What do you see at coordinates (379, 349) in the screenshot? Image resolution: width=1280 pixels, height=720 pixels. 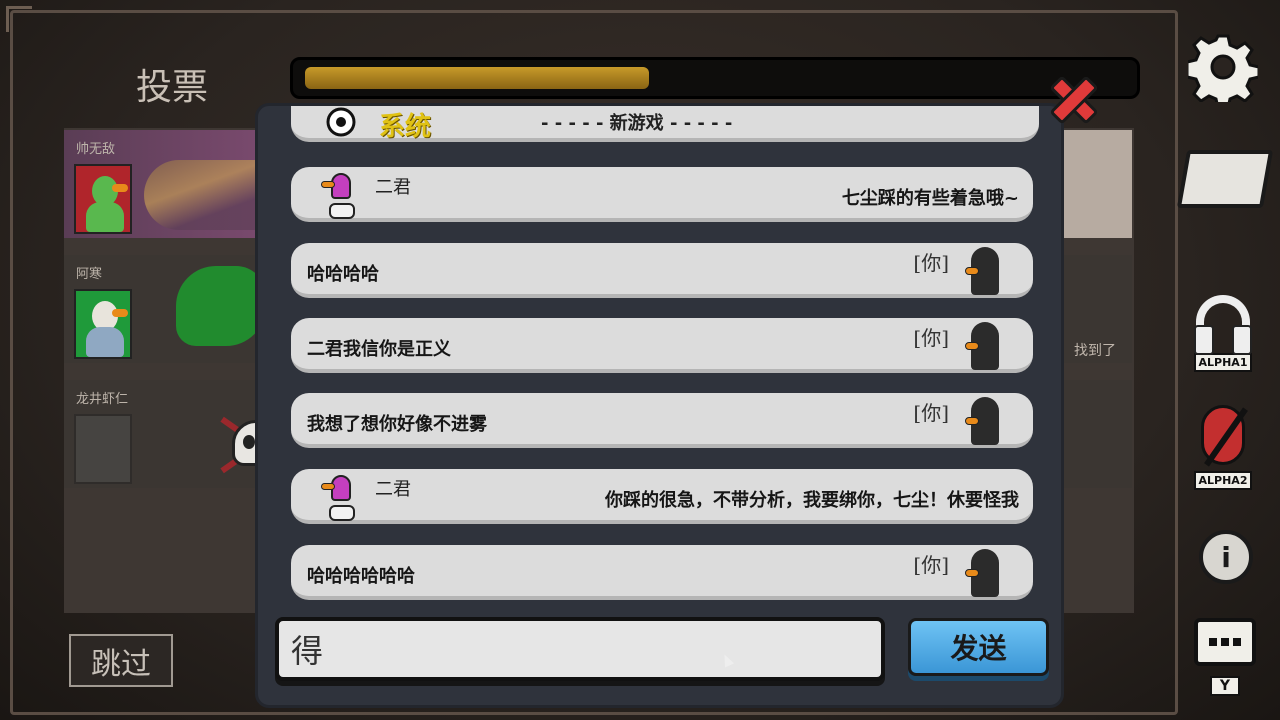 I see `message-text: 二君我信你是正义` at bounding box center [379, 349].